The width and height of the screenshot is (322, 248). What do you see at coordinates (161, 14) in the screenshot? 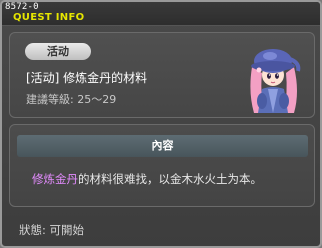
I see `title-bar: 8572-0 QUEST INFO` at bounding box center [161, 14].